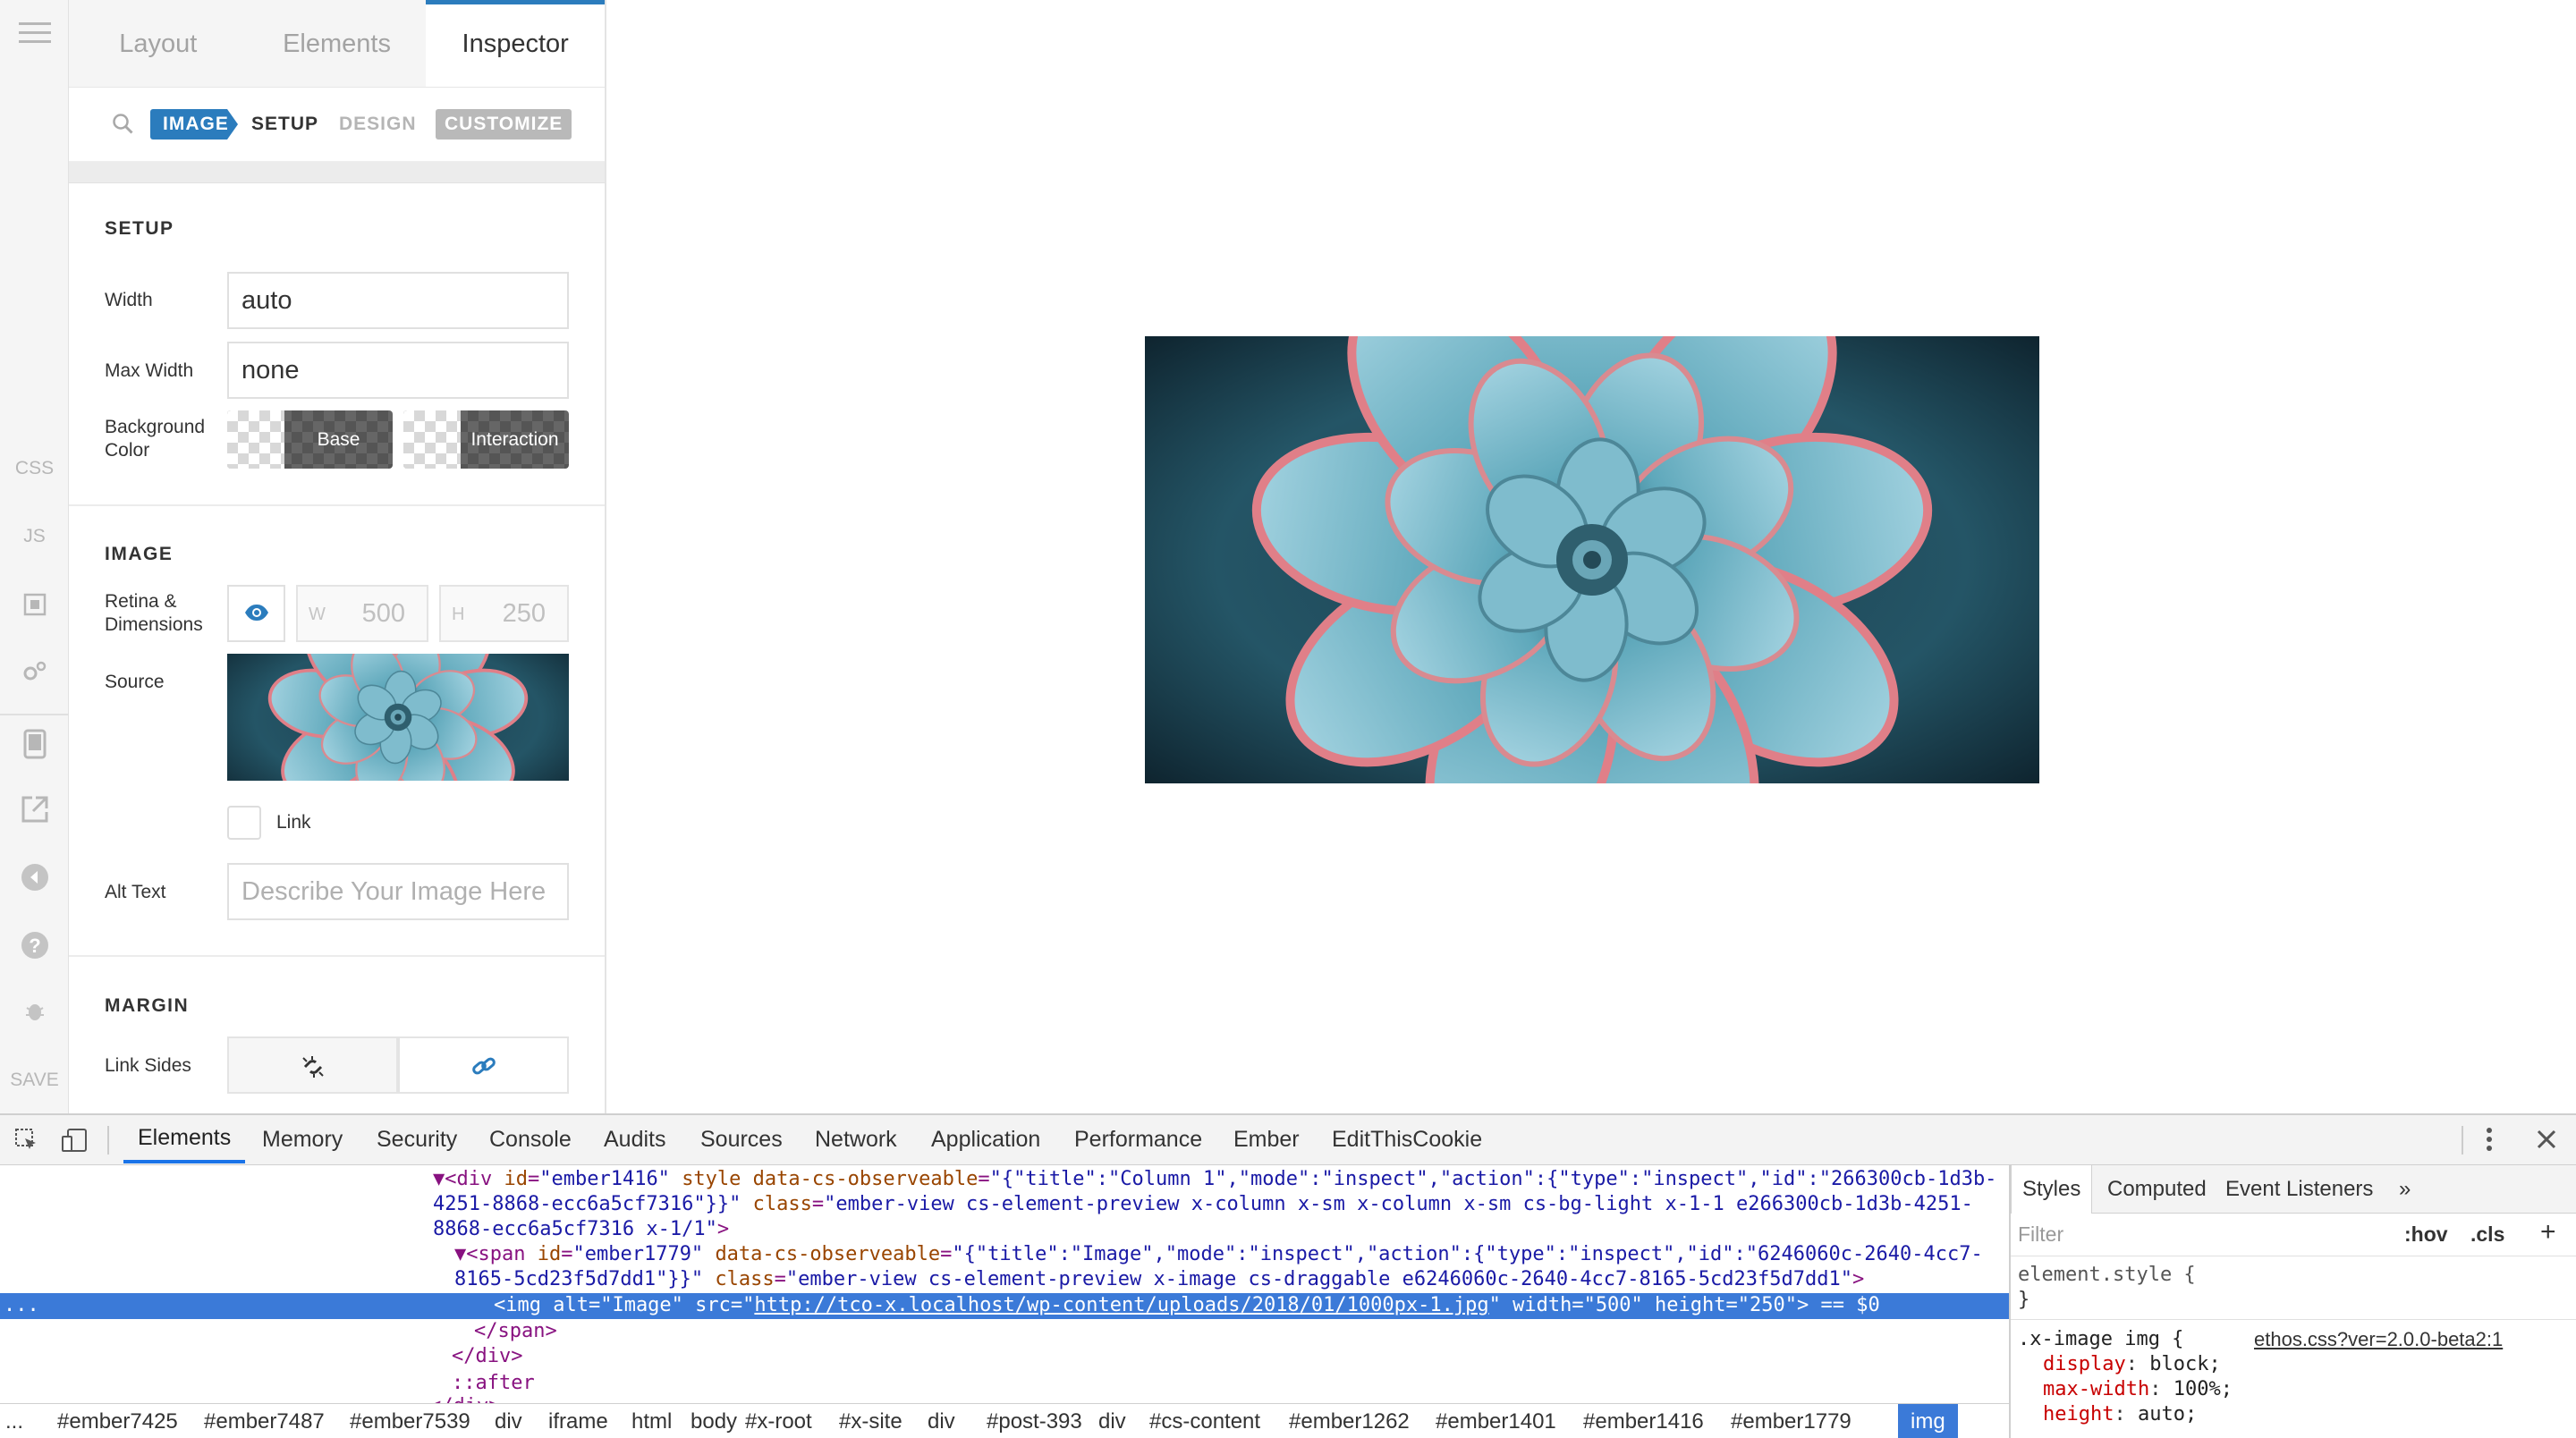 Image resolution: width=2576 pixels, height=1438 pixels. I want to click on styles-more-tabs: », so click(2405, 1189).